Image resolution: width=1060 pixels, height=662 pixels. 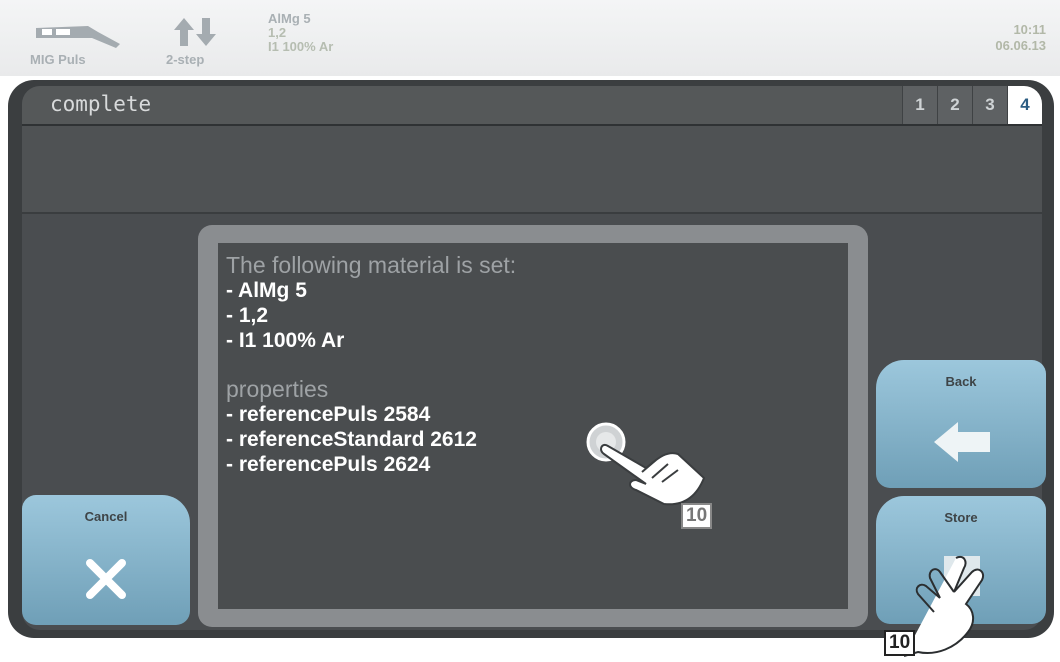 What do you see at coordinates (962, 442) in the screenshot?
I see `left-arrow-icon` at bounding box center [962, 442].